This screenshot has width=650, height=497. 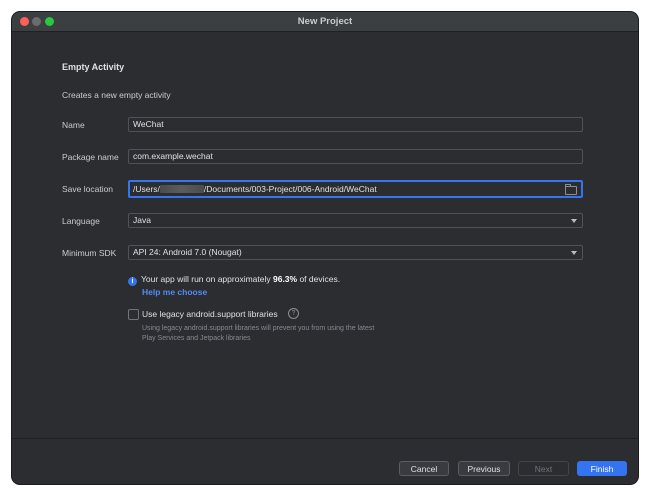 What do you see at coordinates (207, 279) in the screenshot?
I see `info-prefix: Your app will run on approximately` at bounding box center [207, 279].